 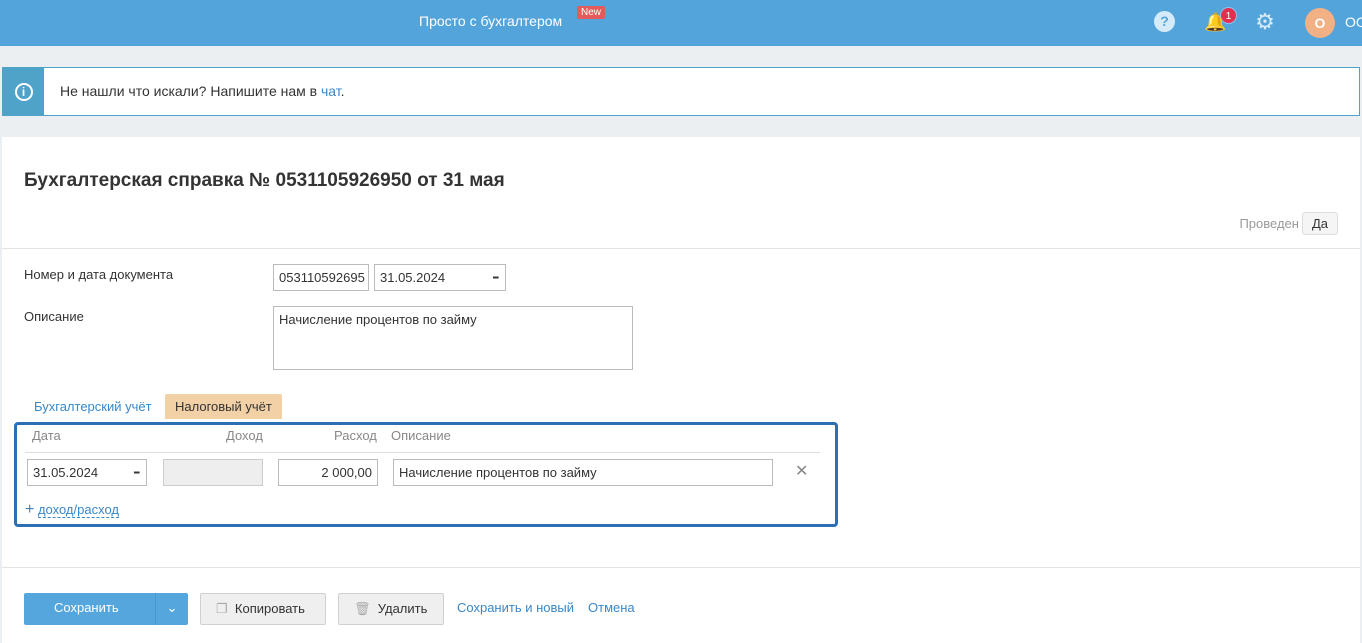 What do you see at coordinates (355, 435) in the screenshot?
I see `col-expense: Расход` at bounding box center [355, 435].